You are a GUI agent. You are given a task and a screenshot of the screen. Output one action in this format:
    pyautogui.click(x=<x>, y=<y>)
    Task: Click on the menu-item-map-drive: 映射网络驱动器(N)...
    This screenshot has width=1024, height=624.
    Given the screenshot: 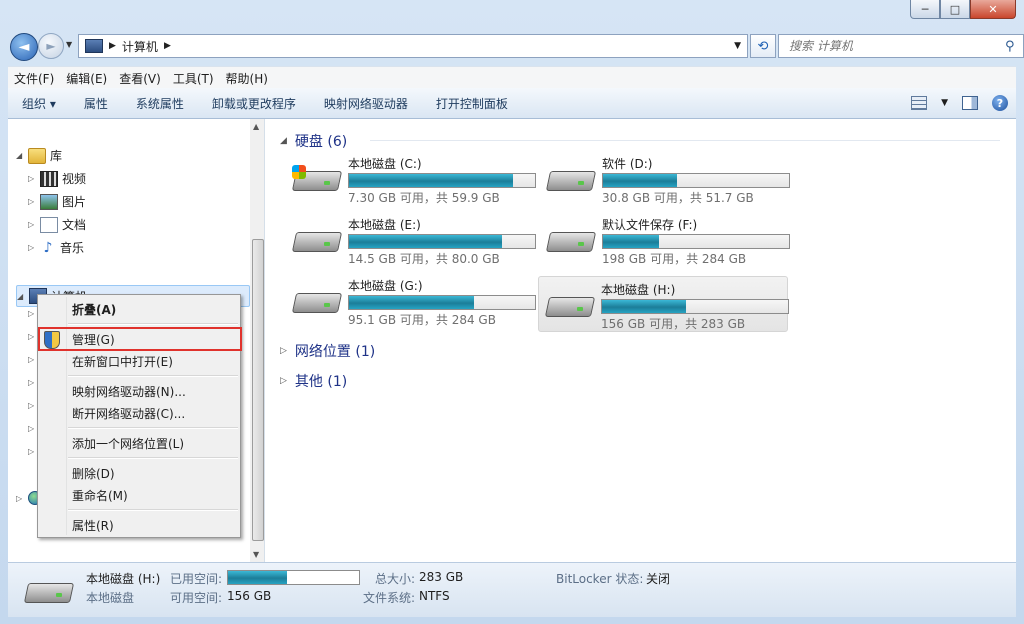 What is the action you would take?
    pyautogui.click(x=129, y=391)
    